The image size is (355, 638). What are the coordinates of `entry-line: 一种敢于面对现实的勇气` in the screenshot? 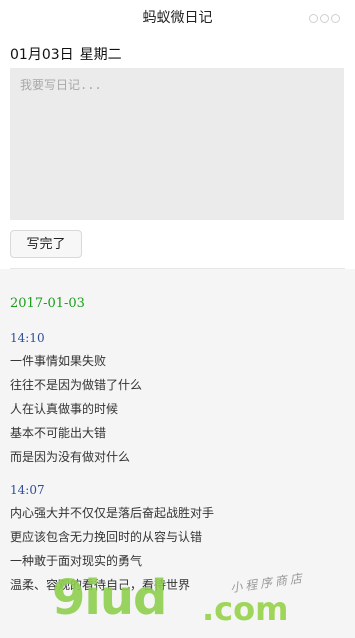 It's located at (76, 561).